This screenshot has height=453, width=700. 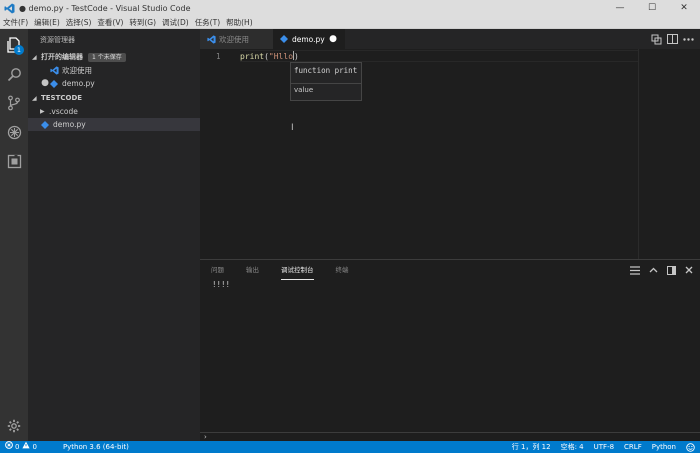 What do you see at coordinates (114, 124) in the screenshot?
I see `tree-item-demo-py: demo.py` at bounding box center [114, 124].